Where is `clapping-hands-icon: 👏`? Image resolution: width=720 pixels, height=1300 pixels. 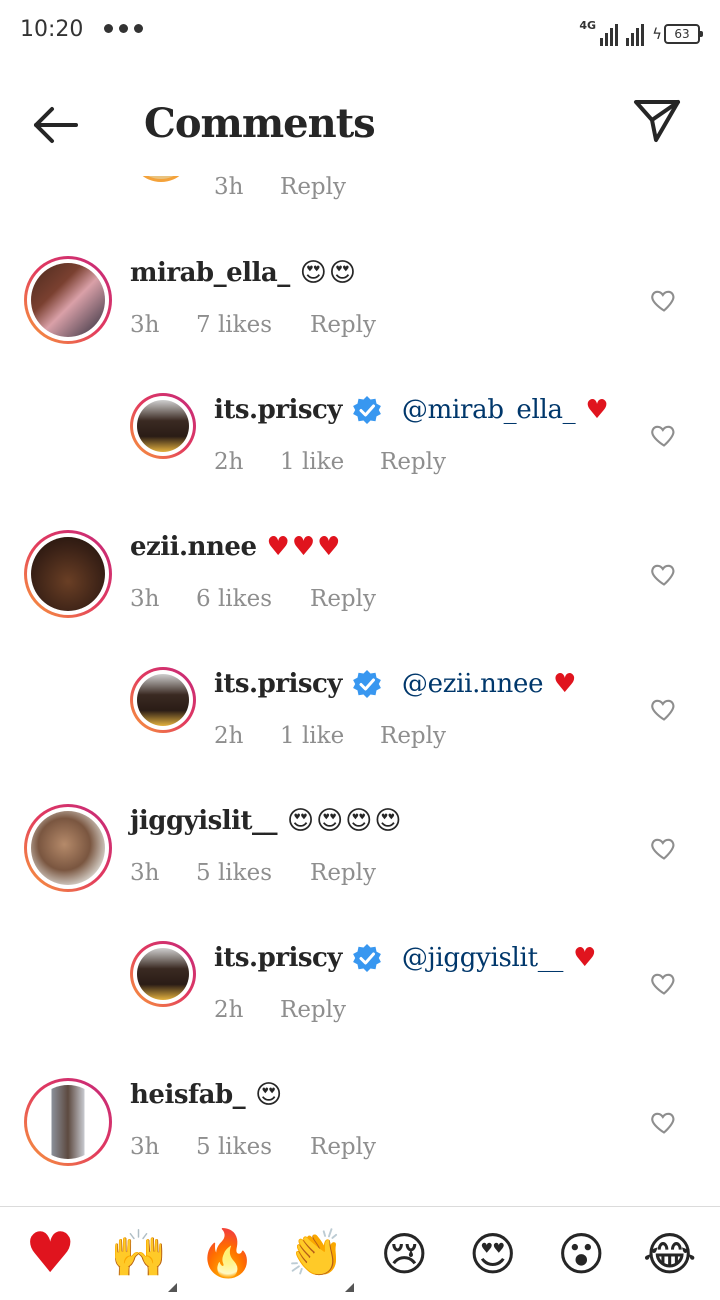
clapping-hands-icon: 👏 is located at coordinates (316, 1253).